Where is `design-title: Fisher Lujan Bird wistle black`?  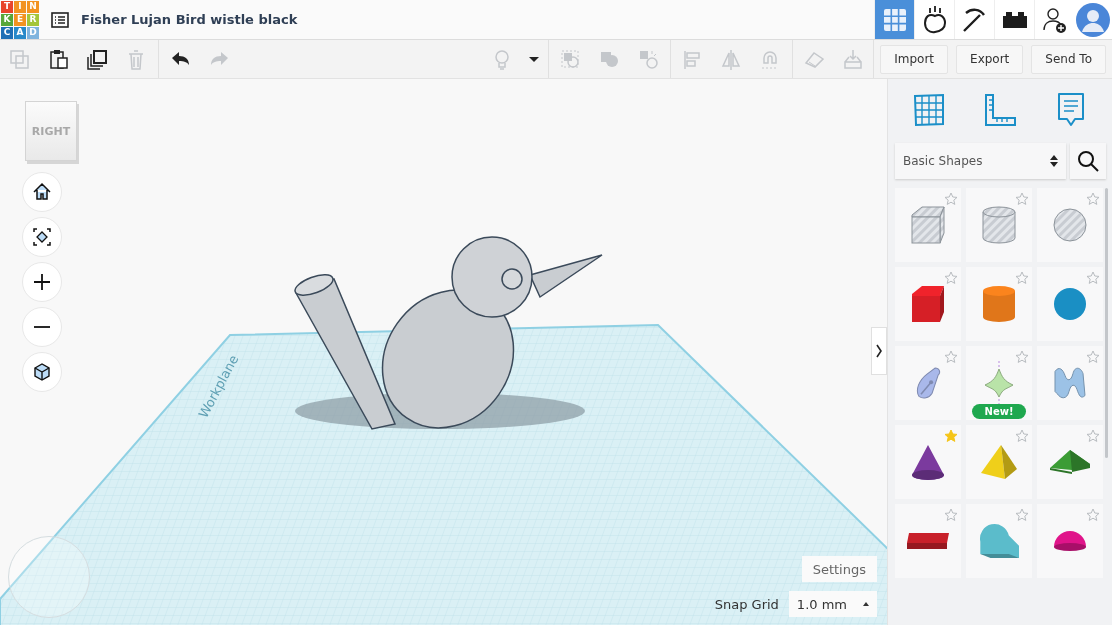 design-title: Fisher Lujan Bird wistle black is located at coordinates (189, 19).